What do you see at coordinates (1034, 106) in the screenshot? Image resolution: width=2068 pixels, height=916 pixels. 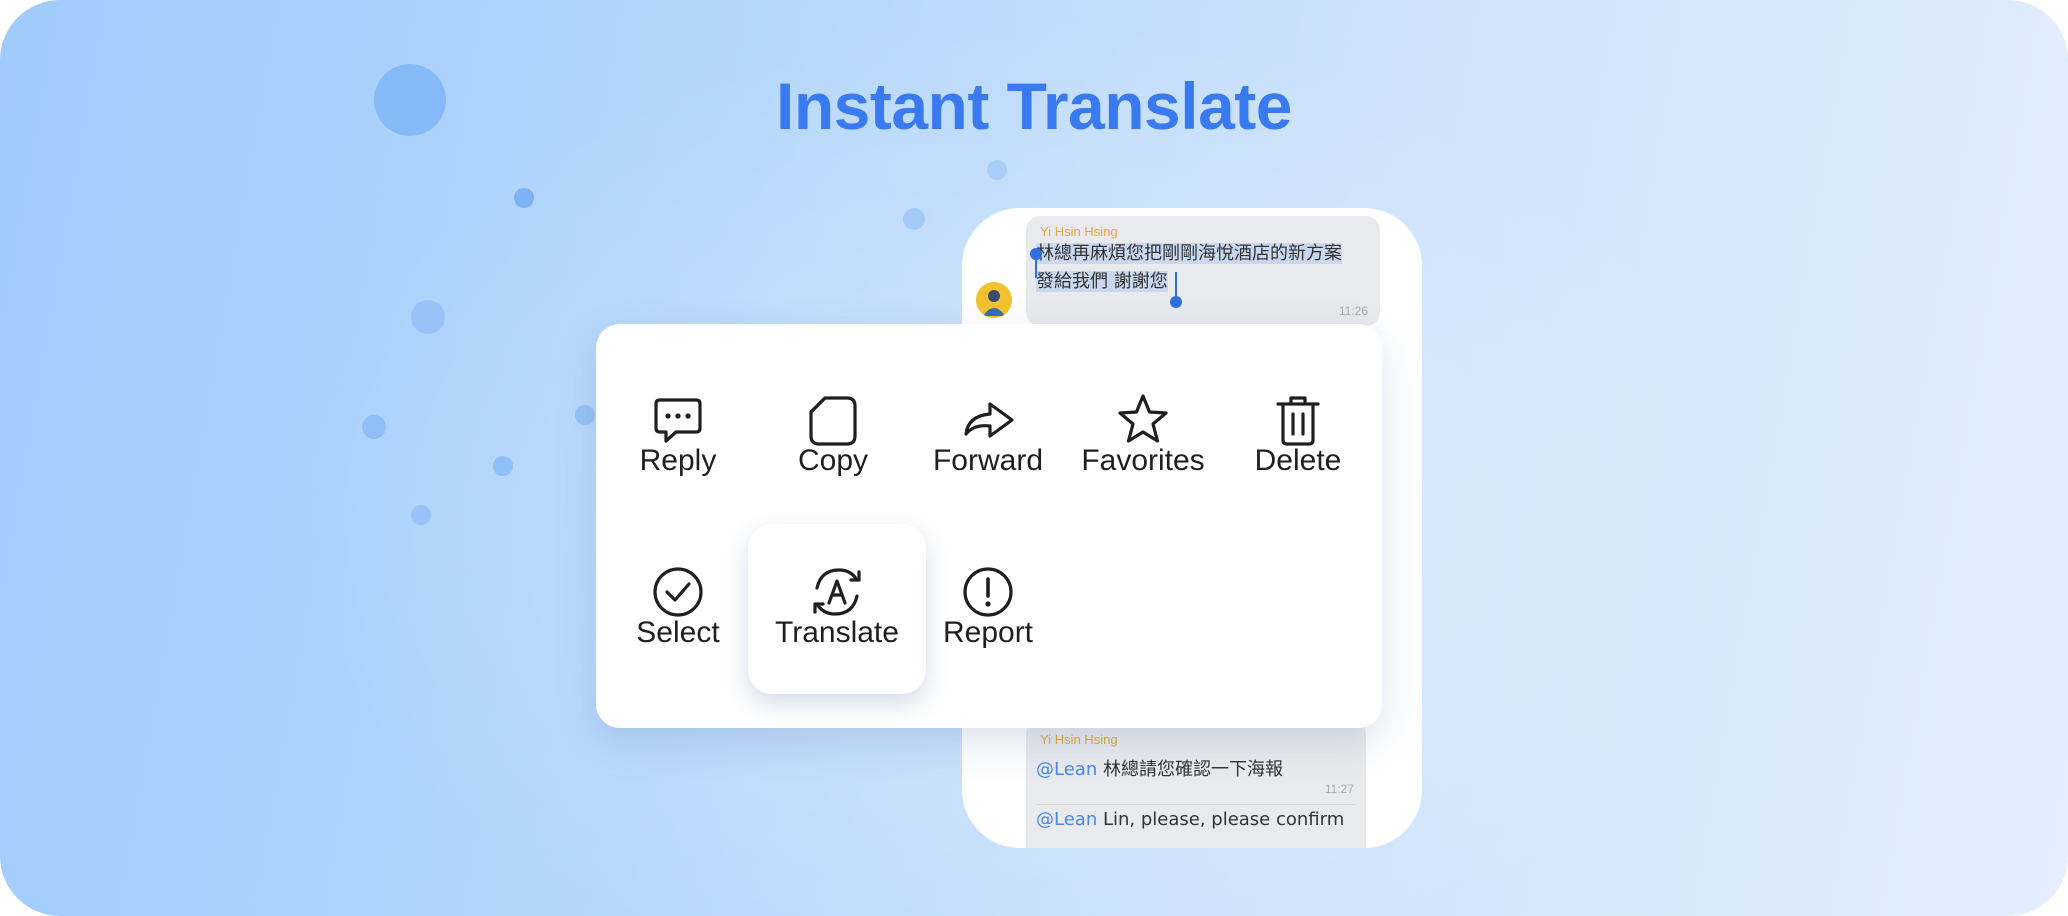 I see `page-title: Instant Translate` at bounding box center [1034, 106].